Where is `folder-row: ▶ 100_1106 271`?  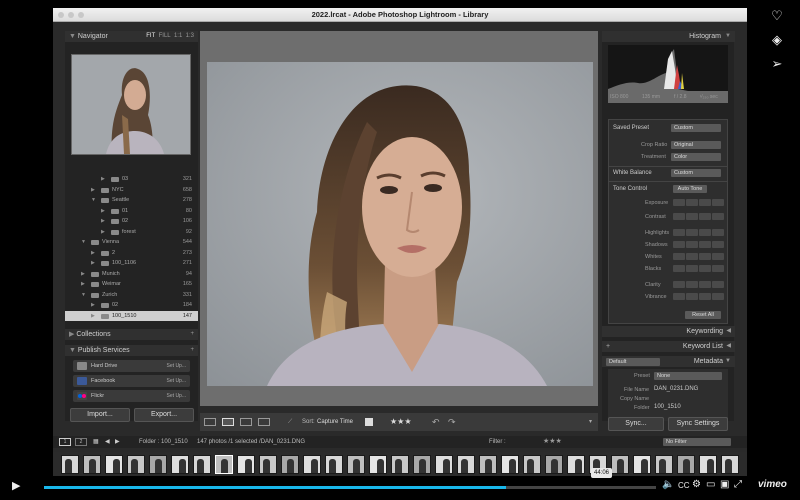 folder-row: ▶ 100_1106 271 is located at coordinates (131, 263).